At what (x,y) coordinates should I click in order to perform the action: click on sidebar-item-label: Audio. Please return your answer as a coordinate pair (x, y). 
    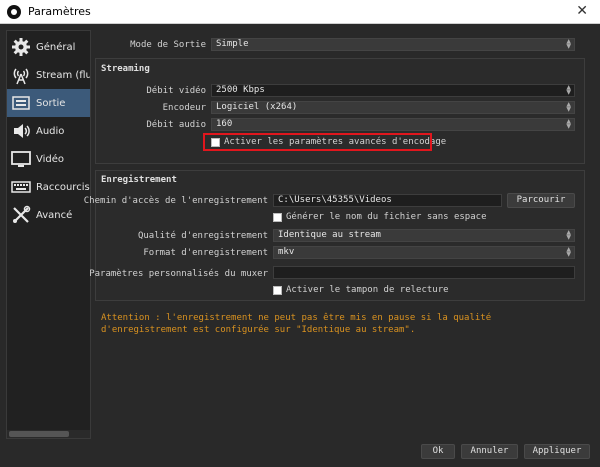
    Looking at the image, I should click on (50, 131).